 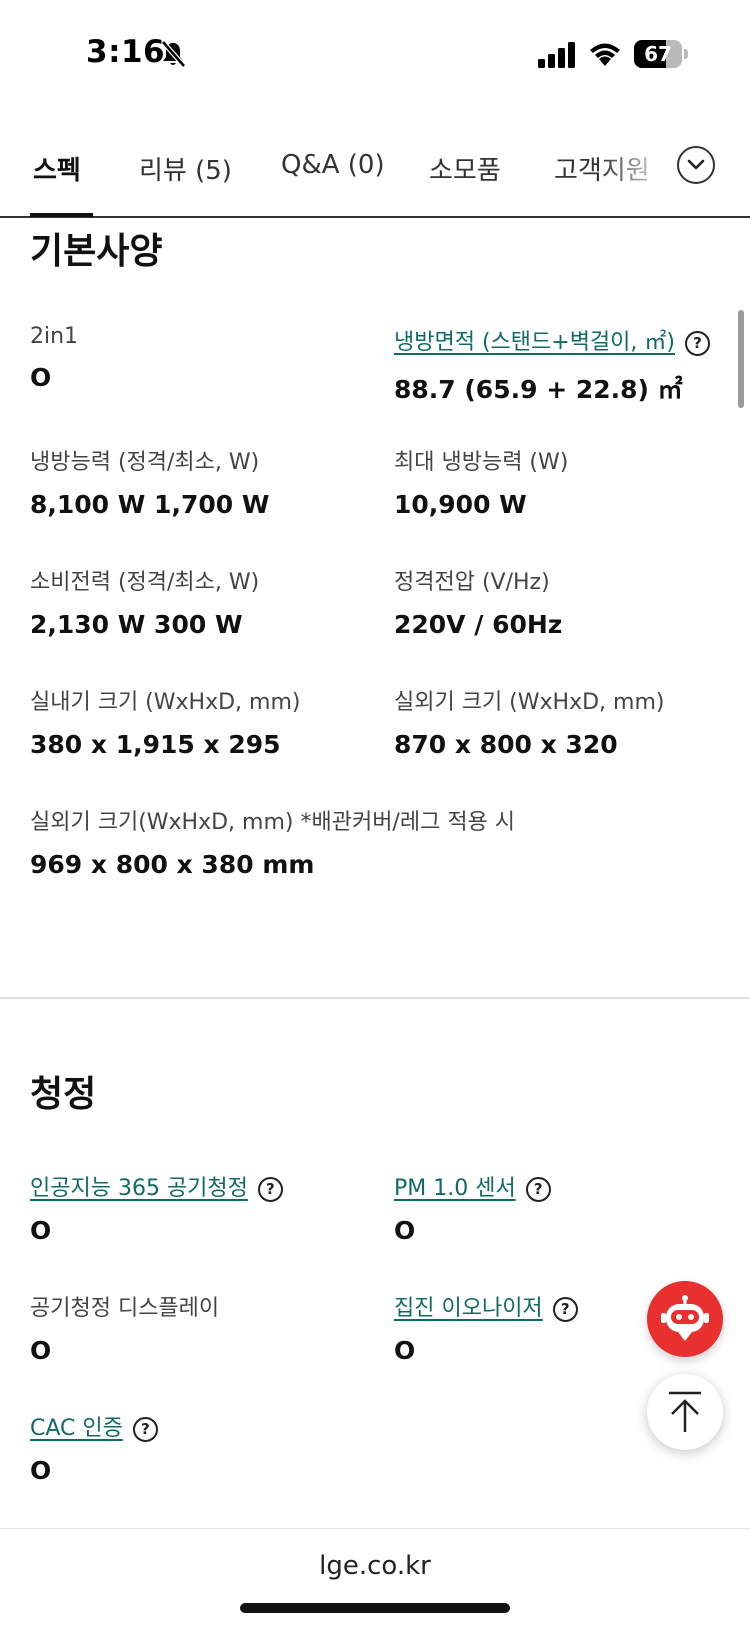 I want to click on section-title-purification: 청정, so click(x=63, y=1094).